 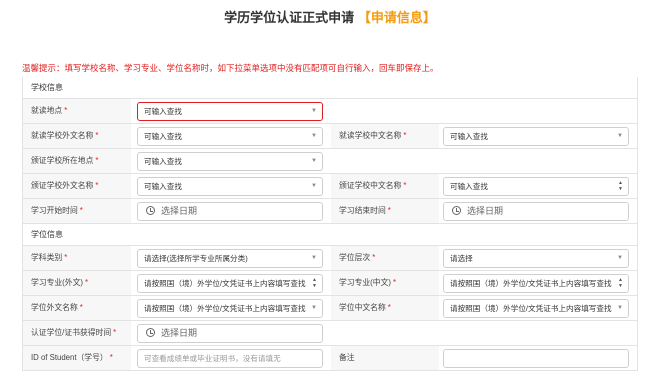 I want to click on section-school-info: 学校信息, so click(x=330, y=88).